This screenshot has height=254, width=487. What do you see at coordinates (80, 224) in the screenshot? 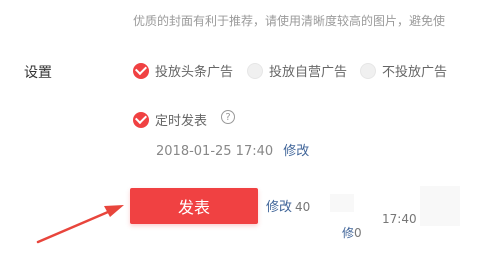
I see `annotation-arrow-icon` at bounding box center [80, 224].